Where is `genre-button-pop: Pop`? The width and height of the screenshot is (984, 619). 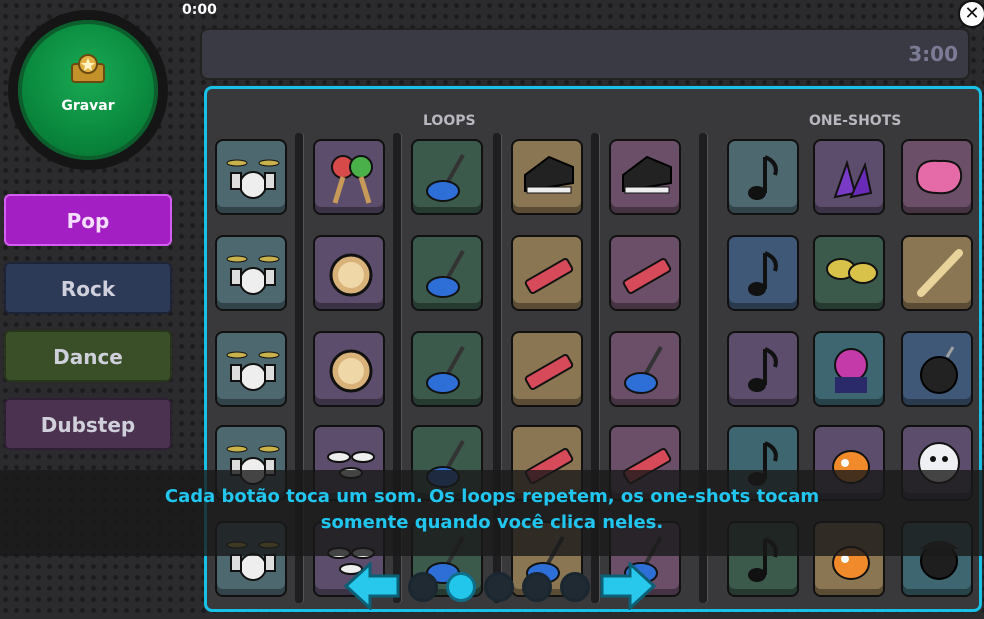 genre-button-pop: Pop is located at coordinates (88, 220).